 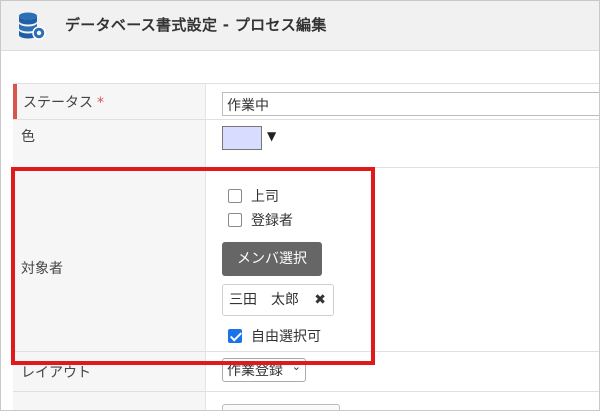 I want to click on selected-member-name: 三田 太郎, so click(x=264, y=300).